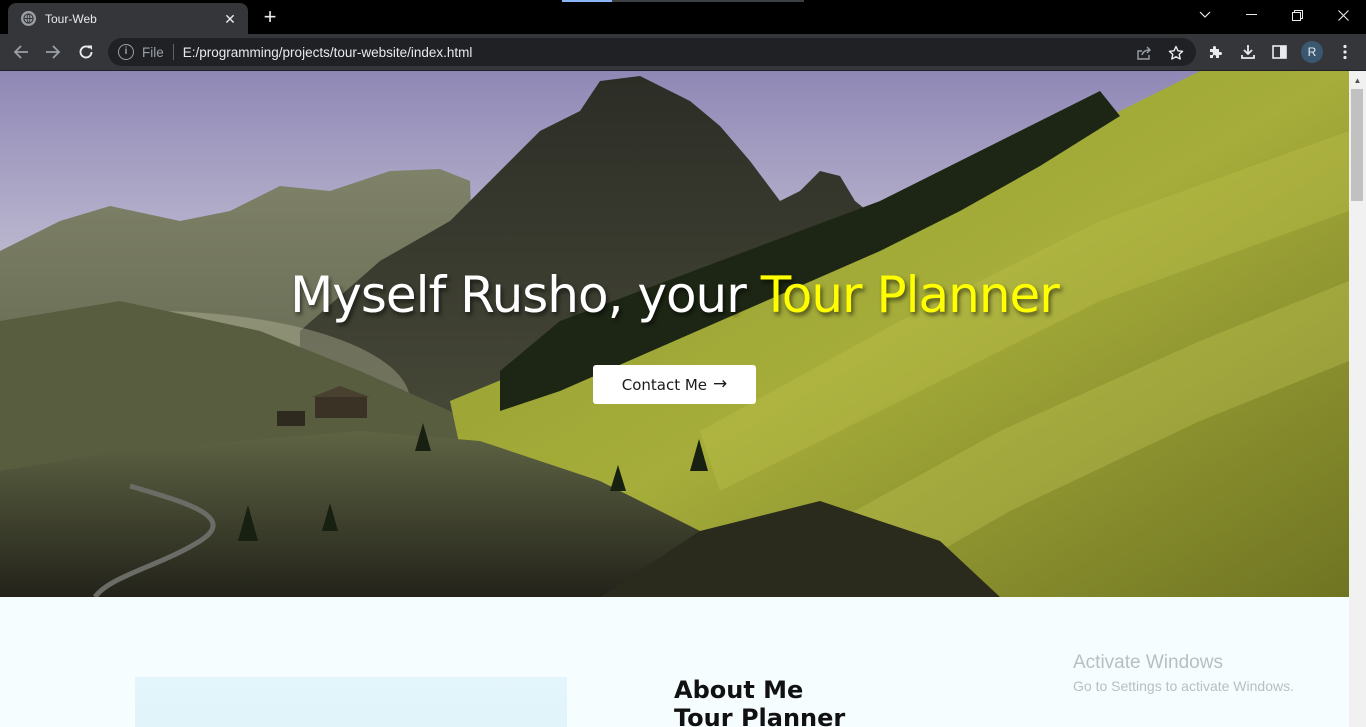 The width and height of the screenshot is (1366, 727). Describe the element at coordinates (173, 52) in the screenshot. I see `omnibox-divider` at that location.